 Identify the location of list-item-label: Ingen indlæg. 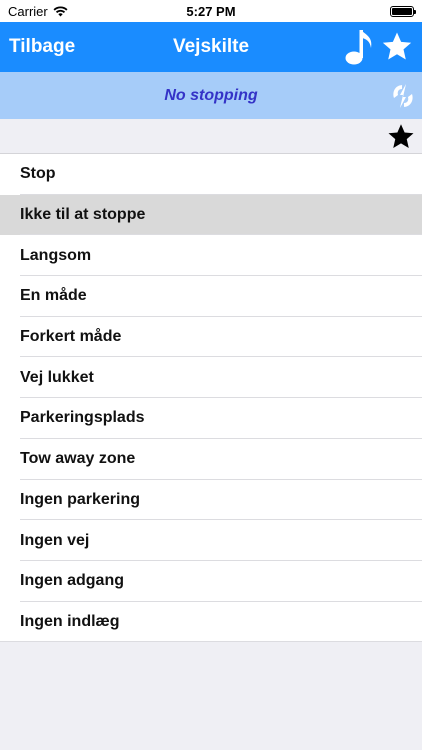
(70, 621).